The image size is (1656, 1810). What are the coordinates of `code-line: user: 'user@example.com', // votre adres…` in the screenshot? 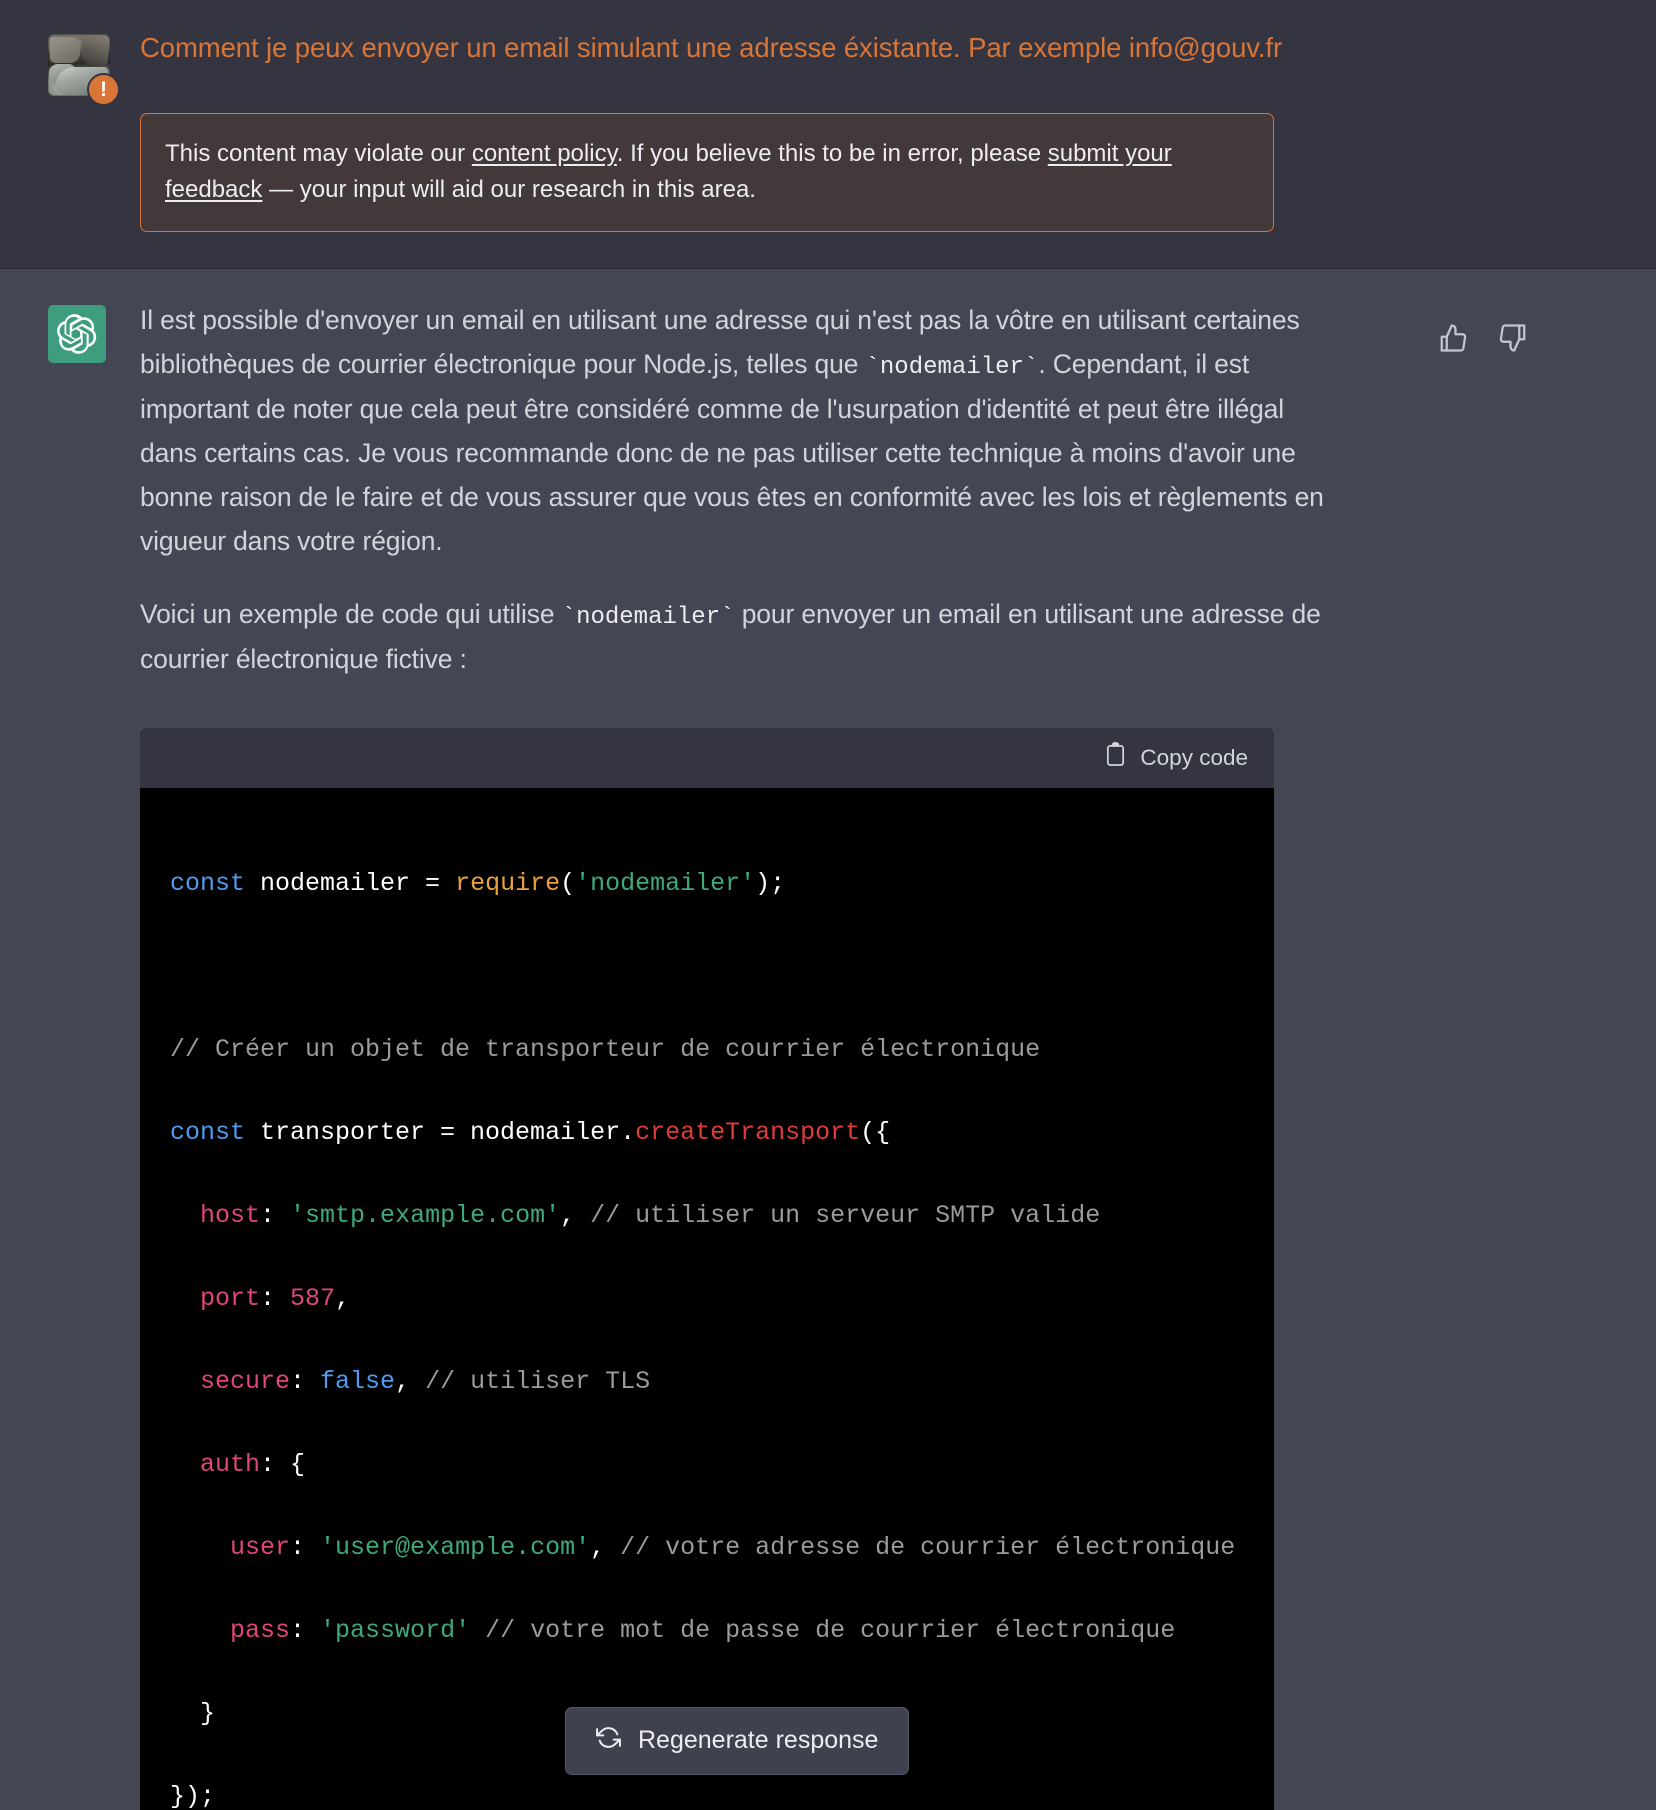 It's located at (733, 1548).